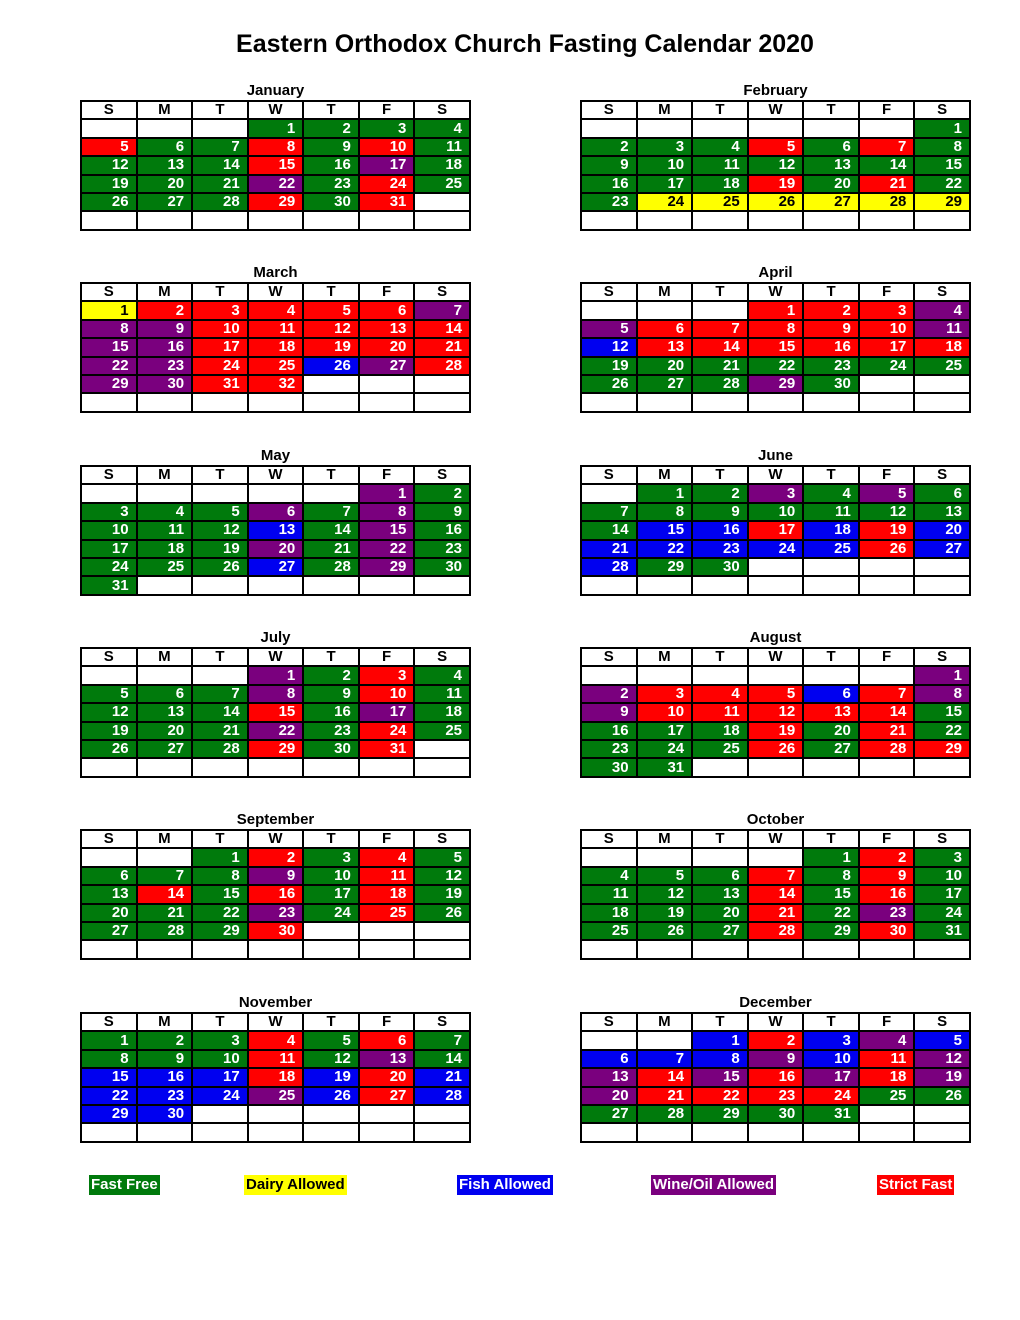 The height and width of the screenshot is (1320, 1020). I want to click on week-row: 6 7 8 9 10 11 12, so click(275, 876).